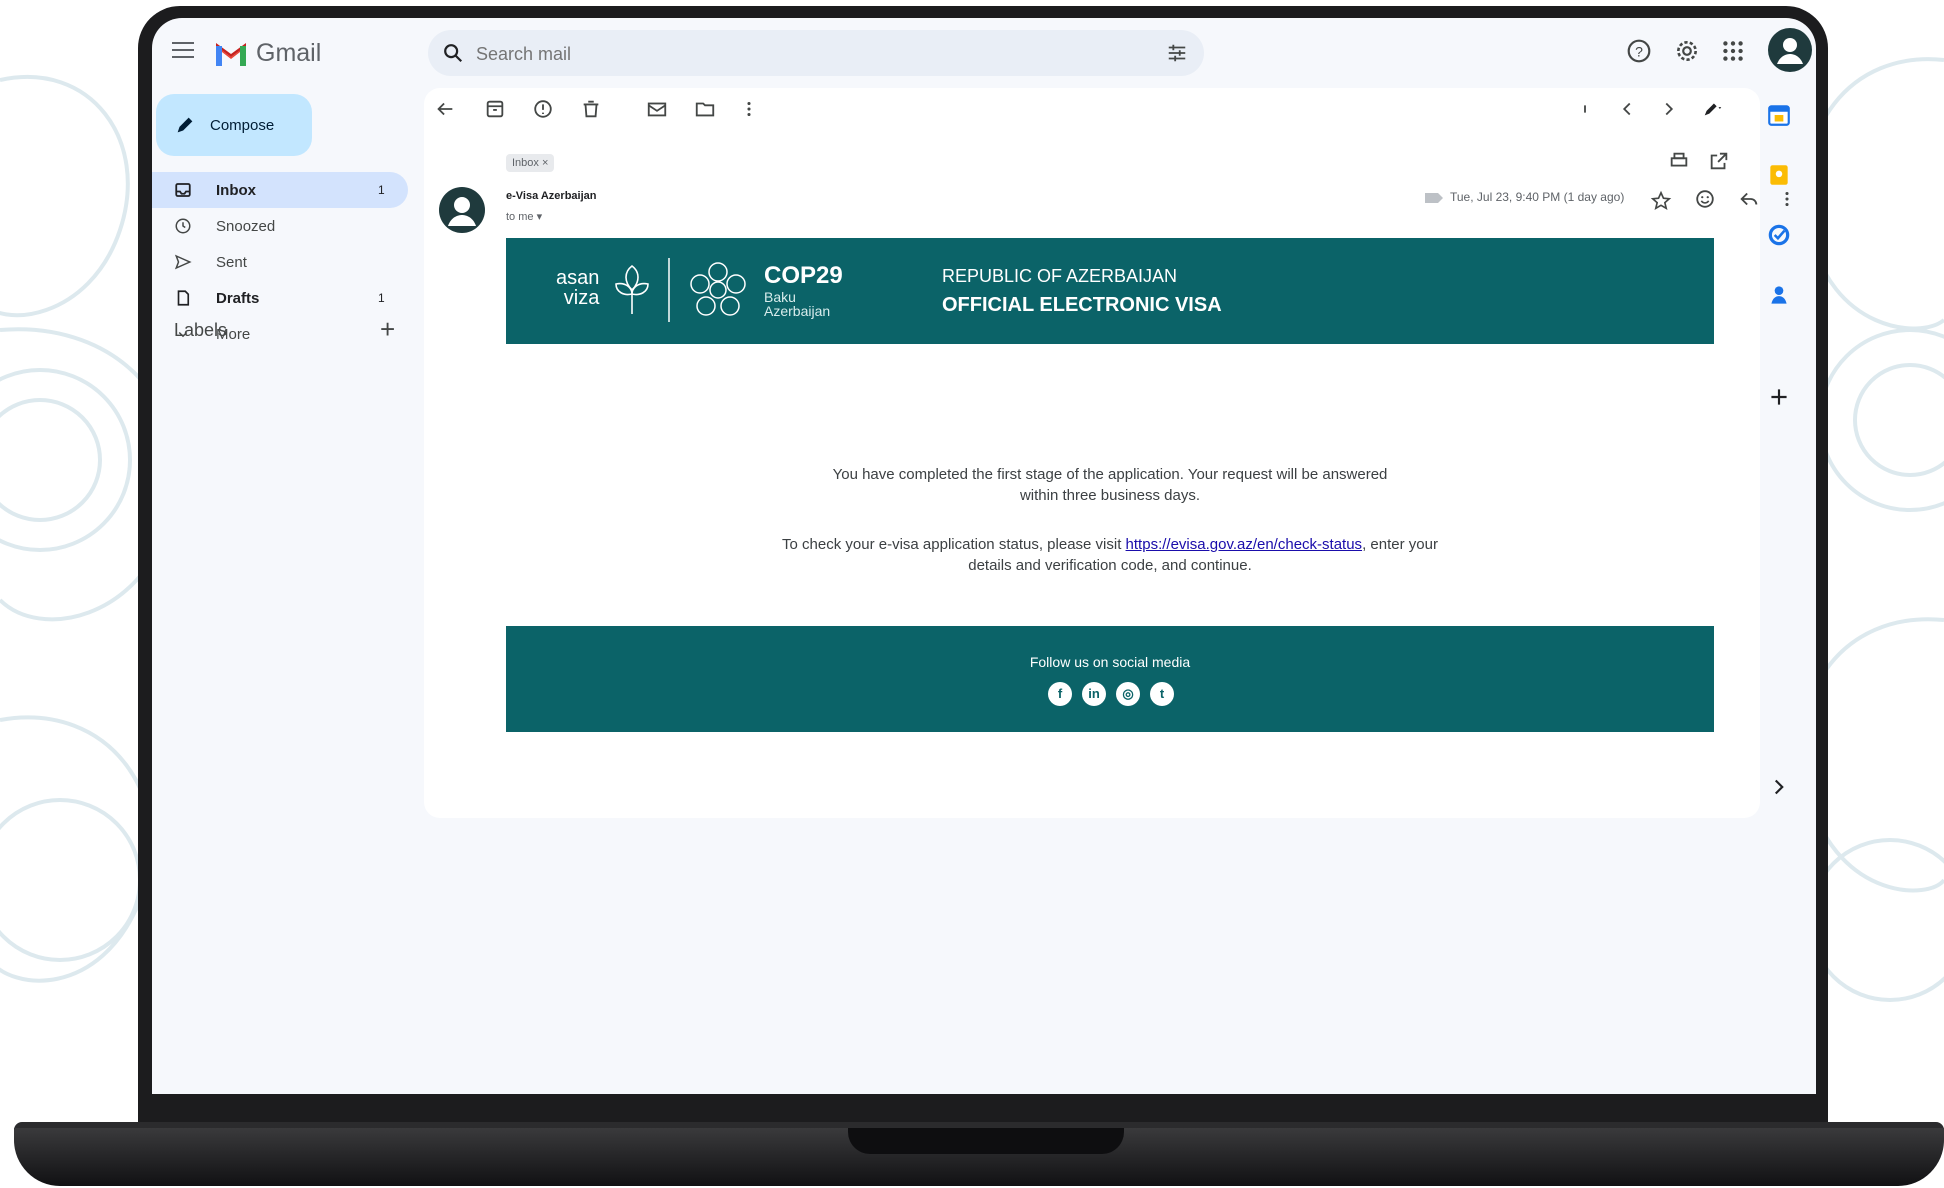 The height and width of the screenshot is (1188, 1944). Describe the element at coordinates (803, 275) in the screenshot. I see `cop29-title: COP29` at that location.